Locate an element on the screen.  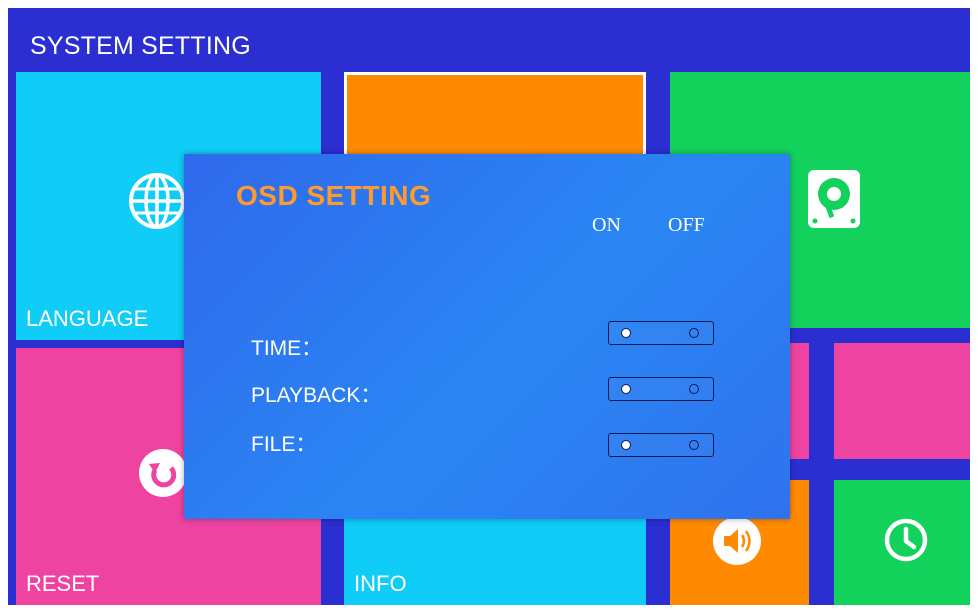
clock-tile is located at coordinates (902, 542).